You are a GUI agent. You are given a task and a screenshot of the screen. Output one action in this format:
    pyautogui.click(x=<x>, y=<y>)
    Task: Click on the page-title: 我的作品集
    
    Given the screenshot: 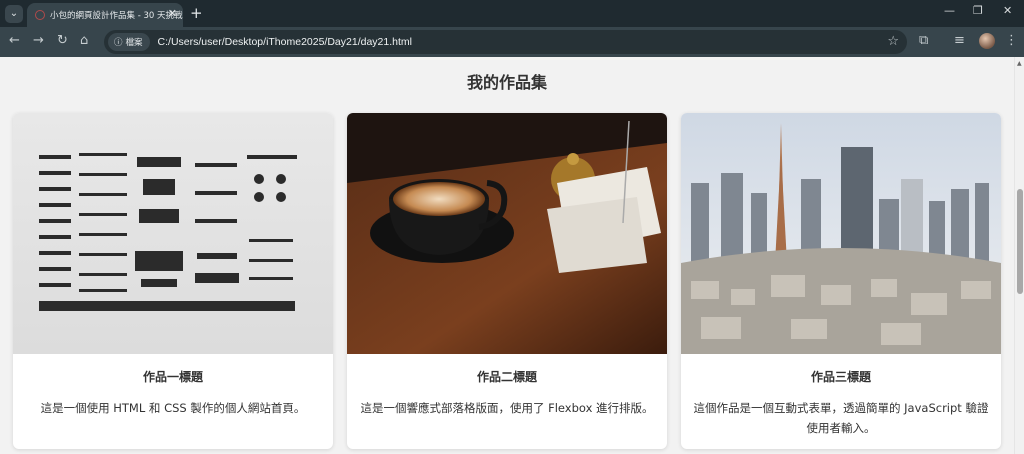 What is the action you would take?
    pyautogui.click(x=506, y=82)
    